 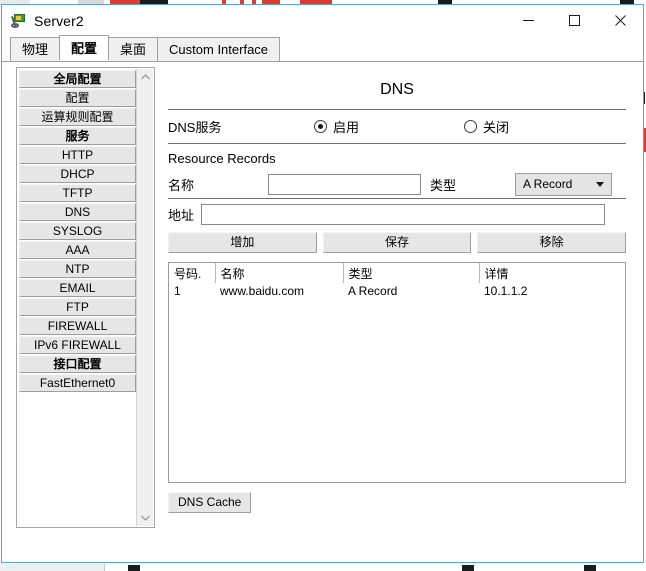 I want to click on record-type-label: 类型, so click(x=443, y=185).